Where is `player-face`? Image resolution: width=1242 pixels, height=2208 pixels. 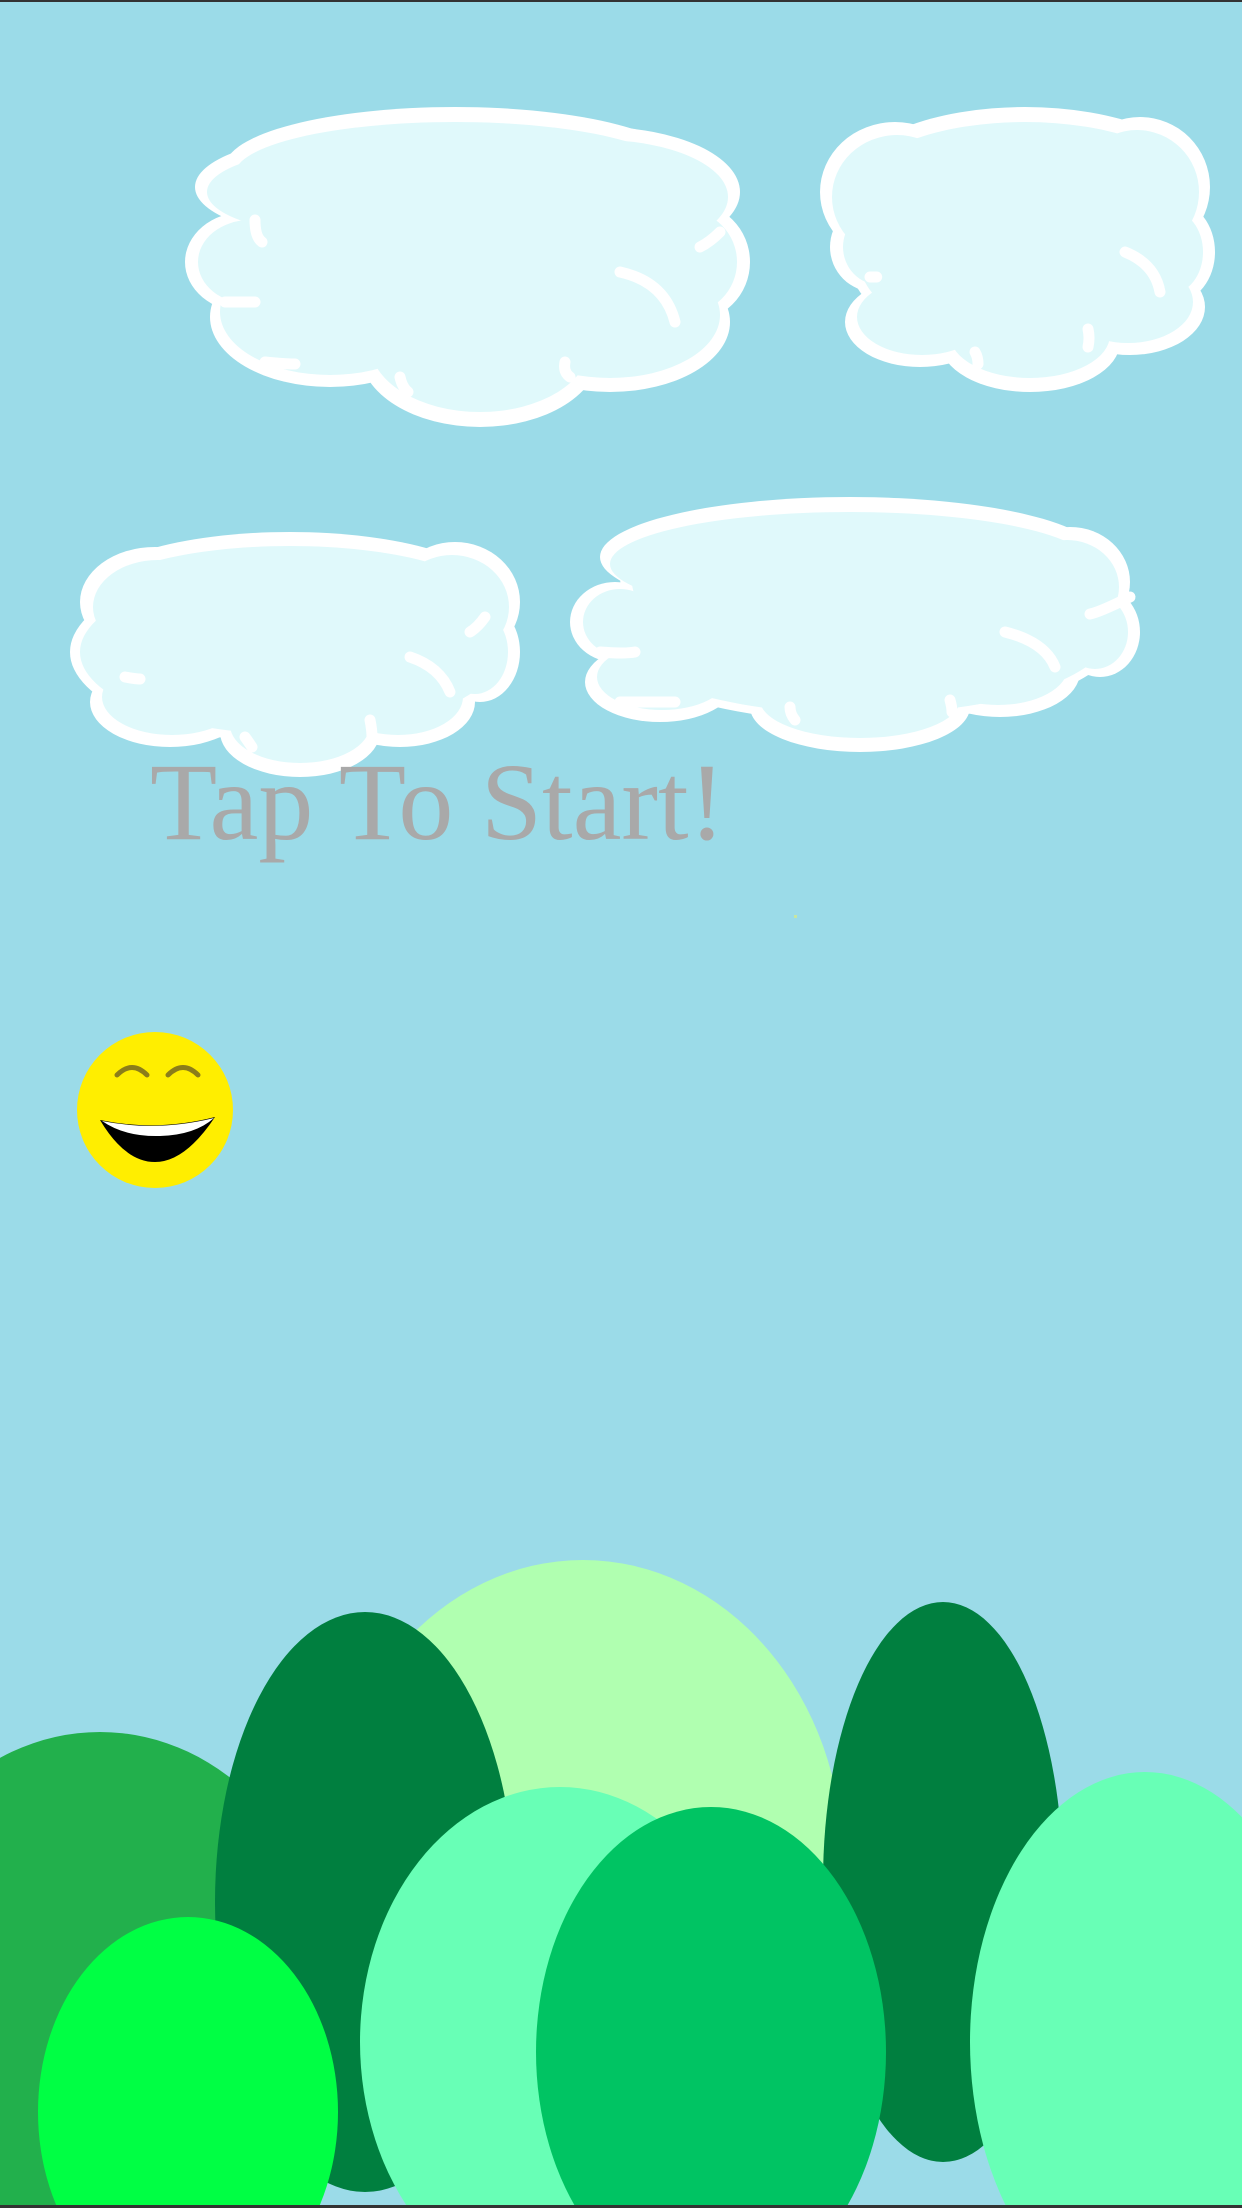
player-face is located at coordinates (155, 1110).